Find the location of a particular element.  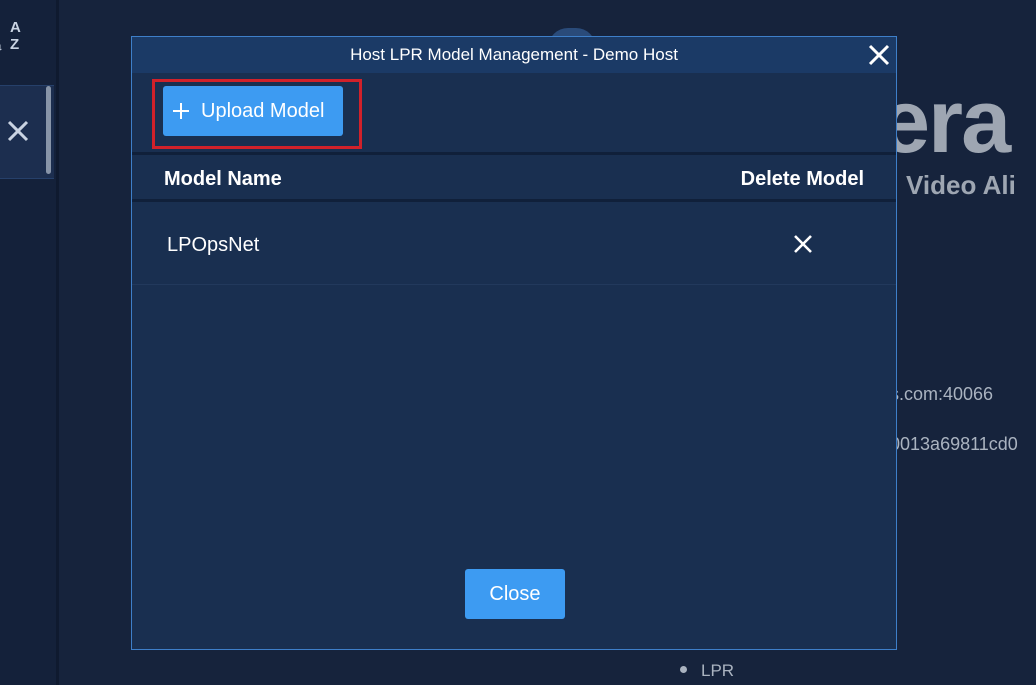

dialog-header: Host LPR Model Management - Demo Host is located at coordinates (514, 55).